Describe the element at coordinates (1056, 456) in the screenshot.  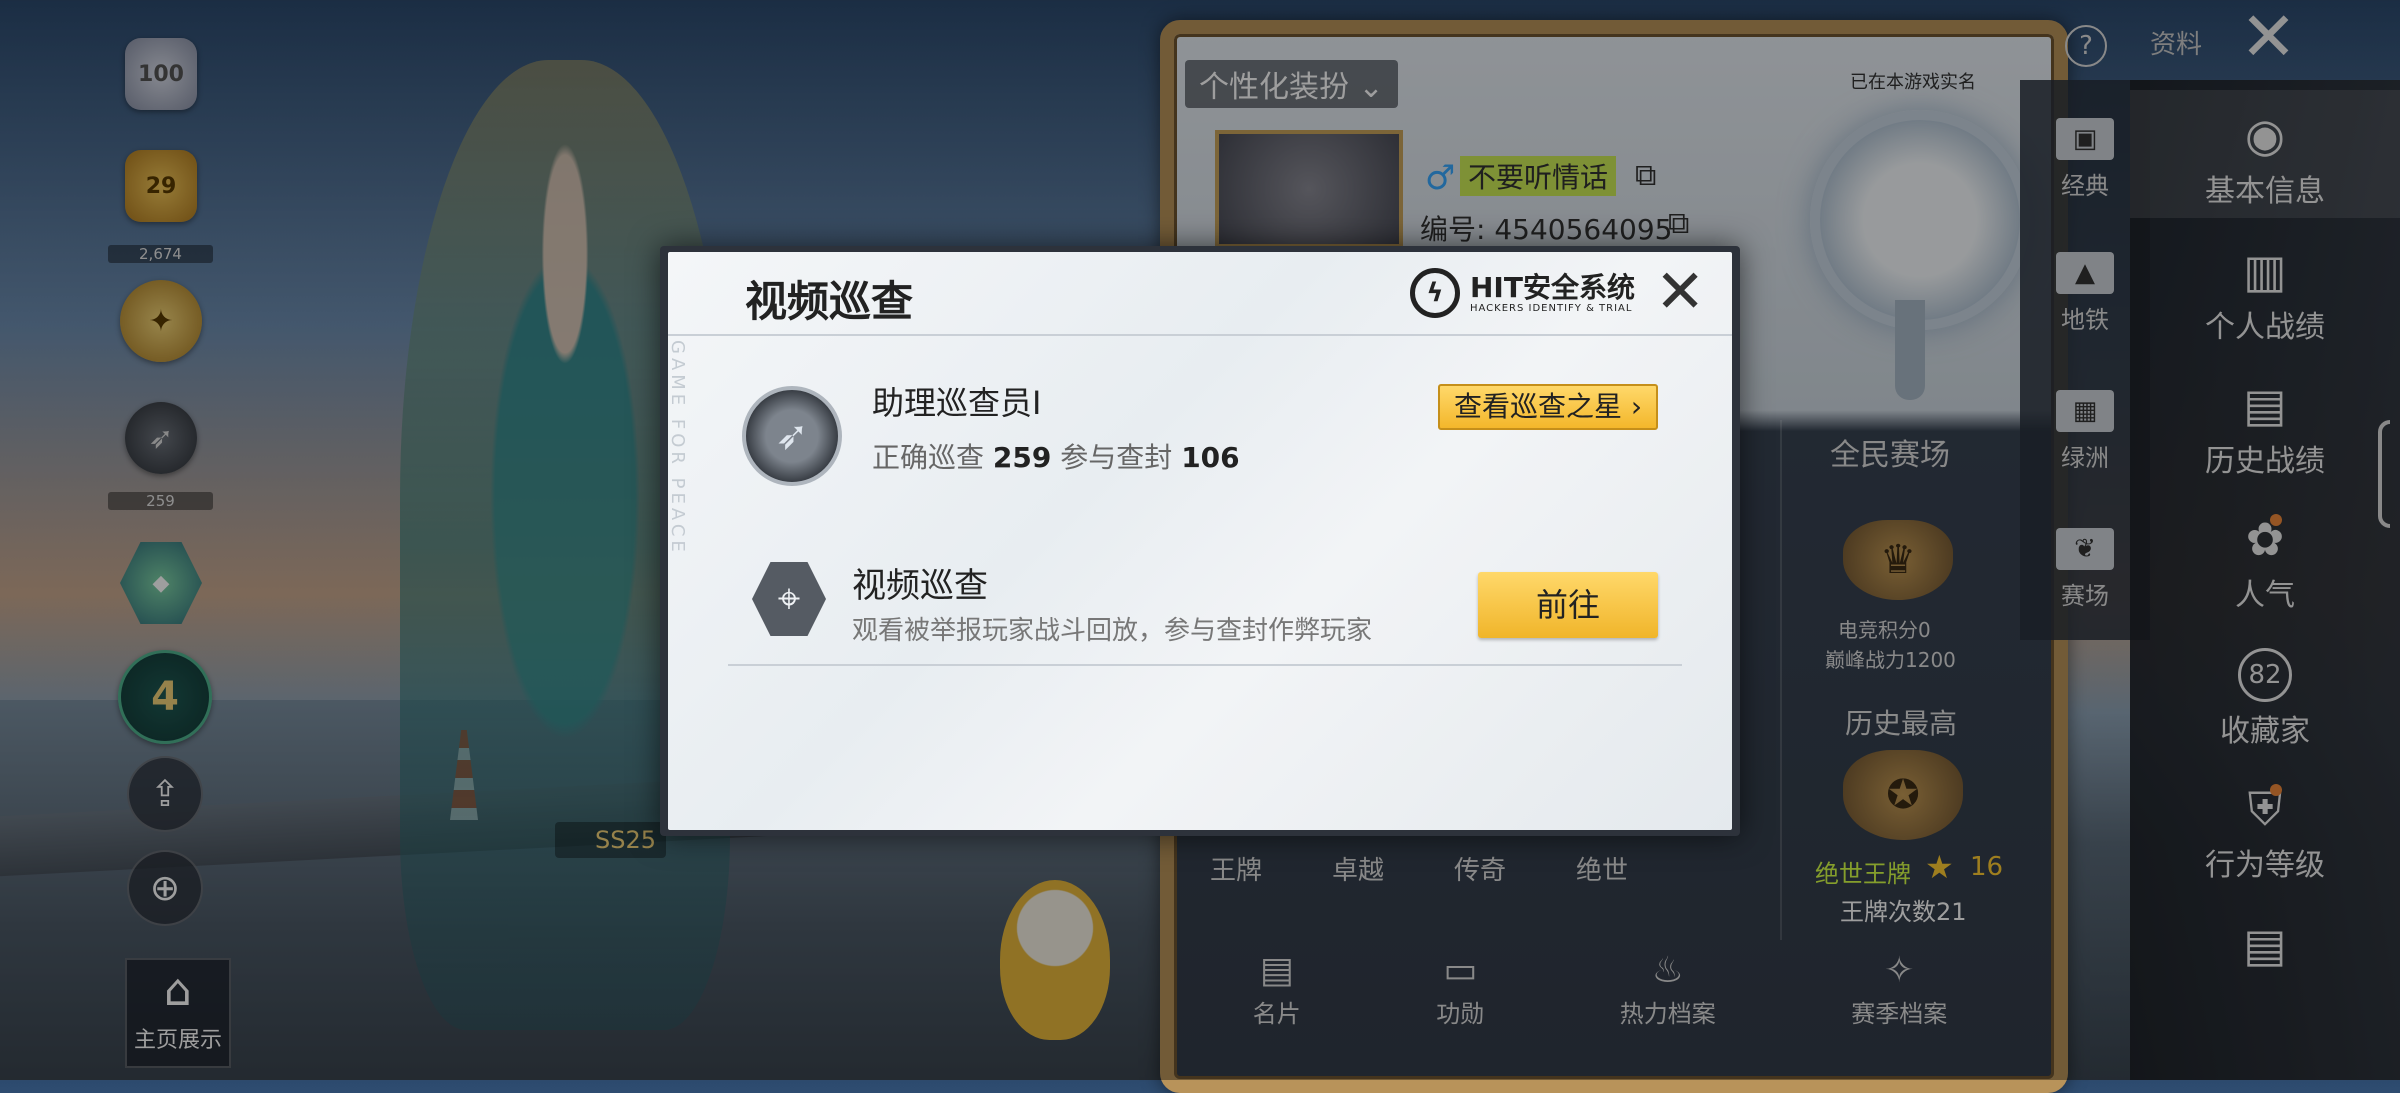
I see `patrol-stats: 正确巡查 259 参与查封 106` at that location.